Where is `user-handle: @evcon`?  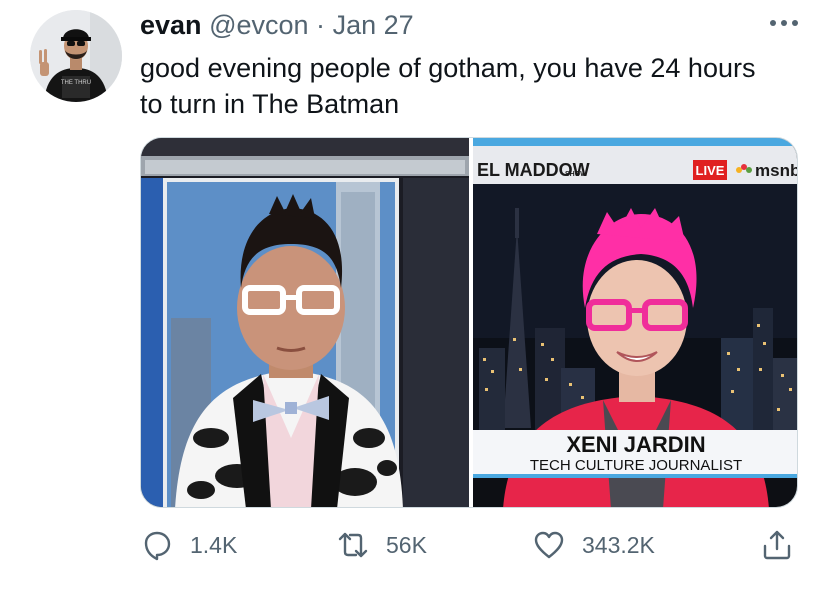 user-handle: @evcon is located at coordinates (258, 25).